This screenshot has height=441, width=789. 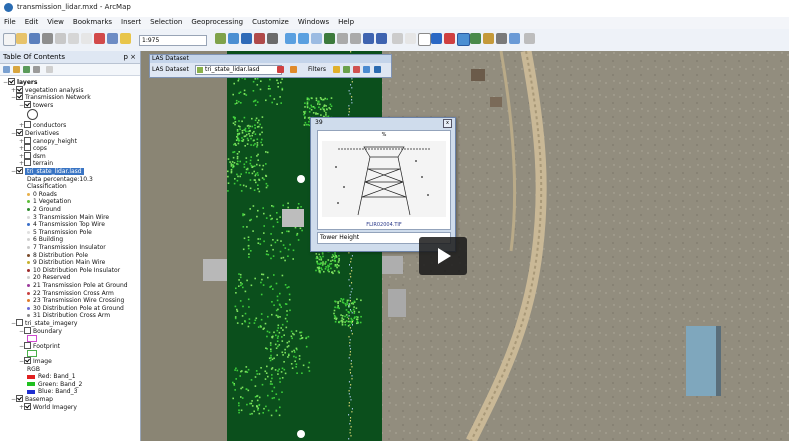 I want to click on menu-selection: Selection, so click(x=166, y=21).